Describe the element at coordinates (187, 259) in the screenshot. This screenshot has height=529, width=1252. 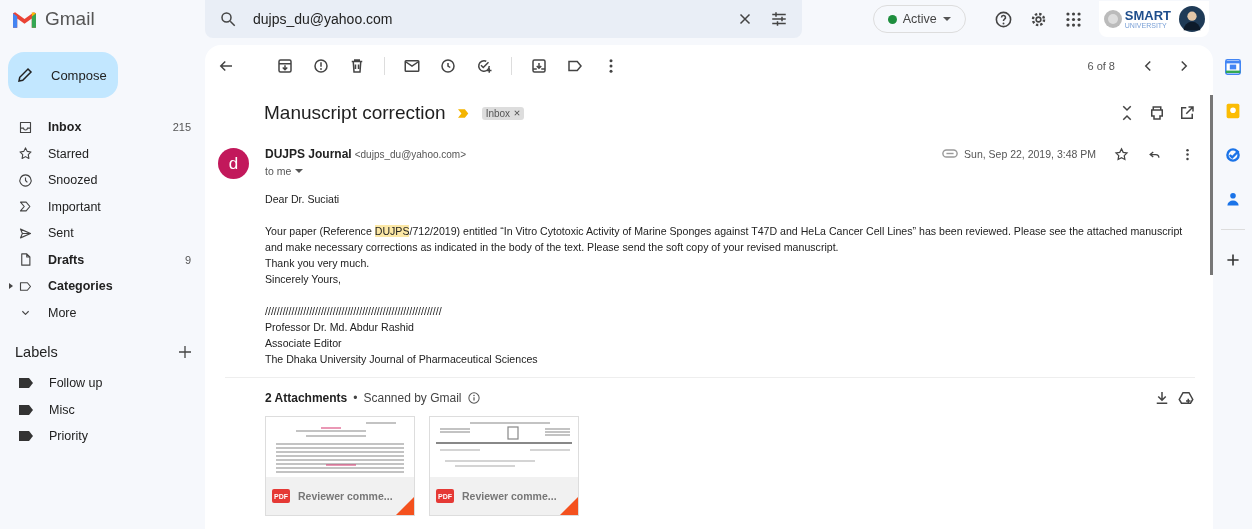
I see `unread-count: 9` at that location.